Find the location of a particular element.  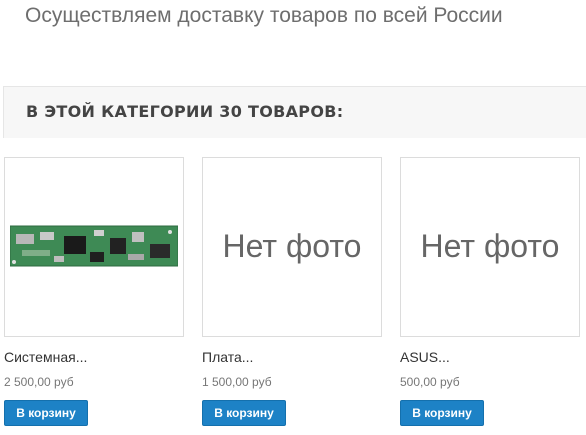

product-price: 500,00 руб is located at coordinates (430, 382).